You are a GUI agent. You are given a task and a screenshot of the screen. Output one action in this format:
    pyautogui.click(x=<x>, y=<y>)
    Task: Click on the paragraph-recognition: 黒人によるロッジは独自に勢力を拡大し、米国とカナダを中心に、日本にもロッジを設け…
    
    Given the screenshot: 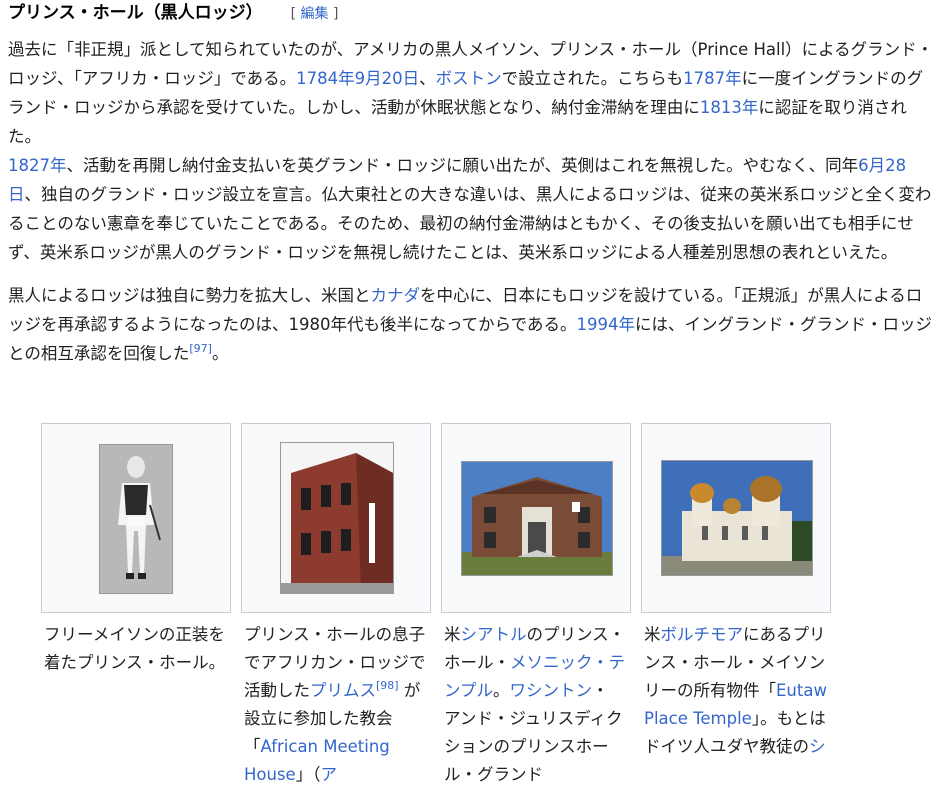 What is the action you would take?
    pyautogui.click(x=473, y=324)
    